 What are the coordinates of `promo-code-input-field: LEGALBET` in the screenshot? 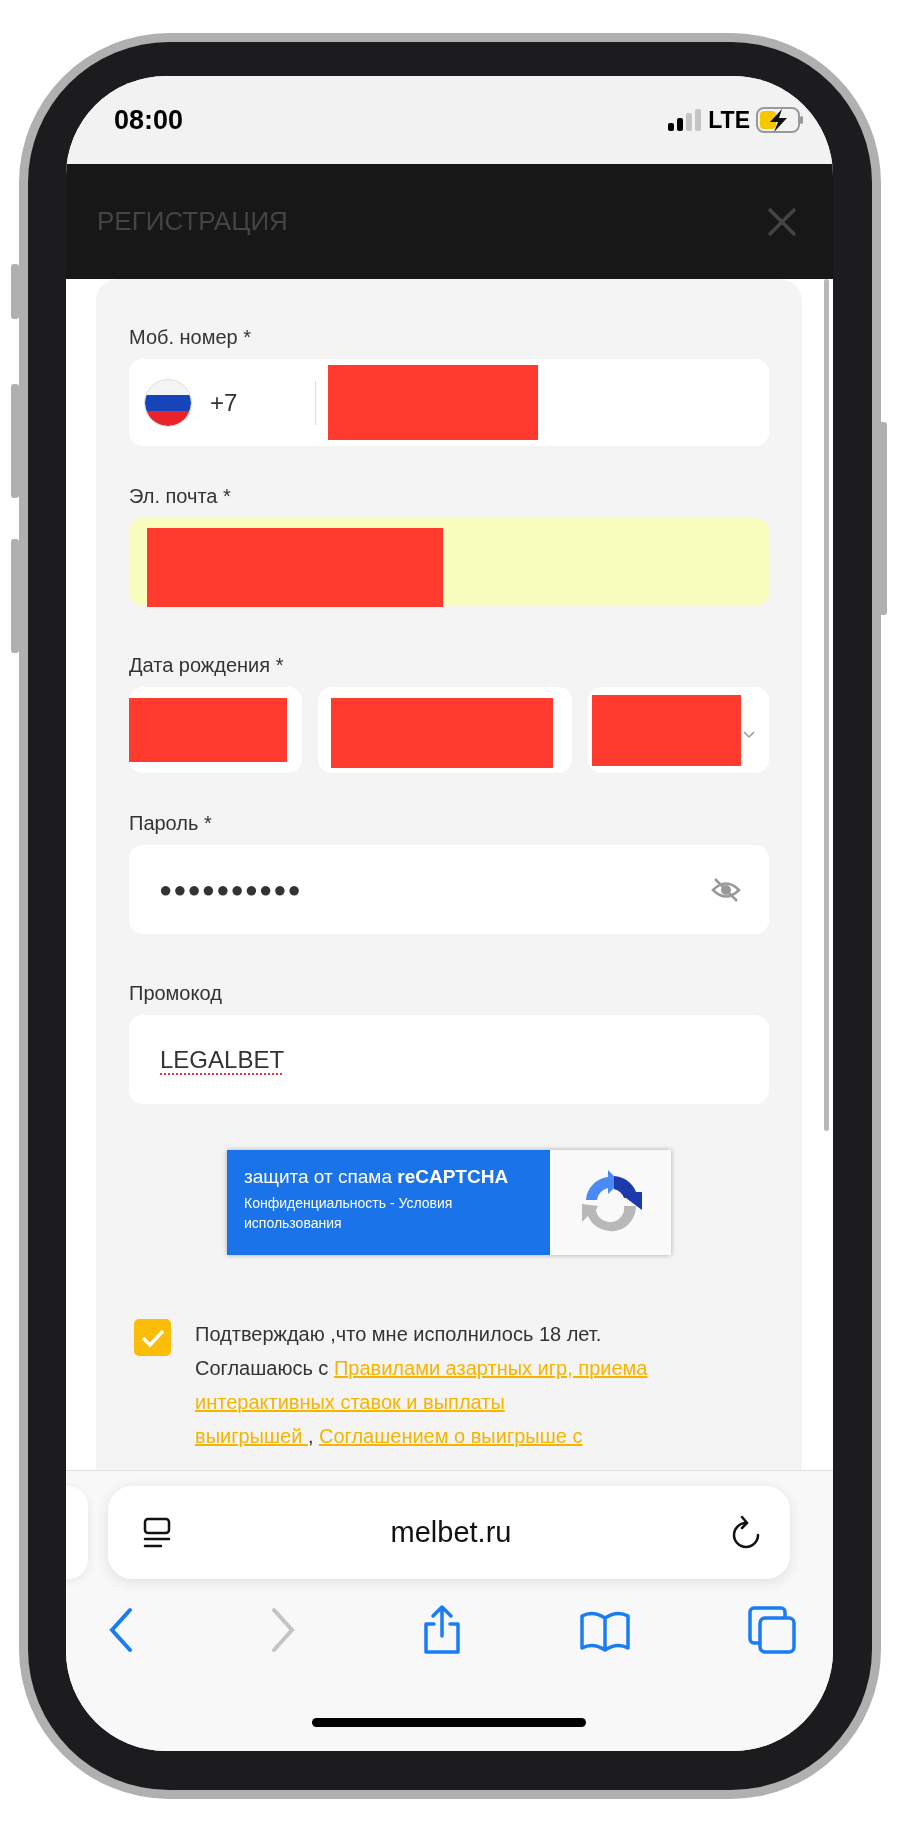 It's located at (449, 1059).